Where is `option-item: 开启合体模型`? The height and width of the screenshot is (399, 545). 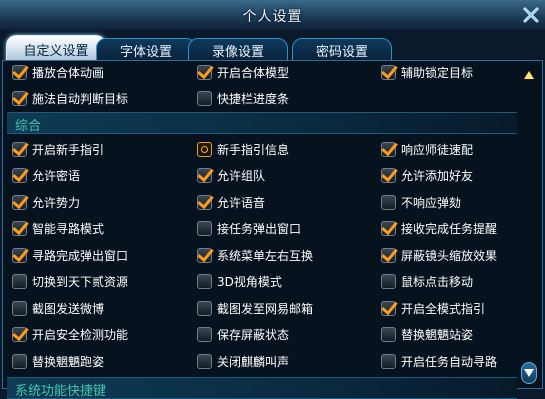
option-item: 开启合体模型 is located at coordinates (243, 72).